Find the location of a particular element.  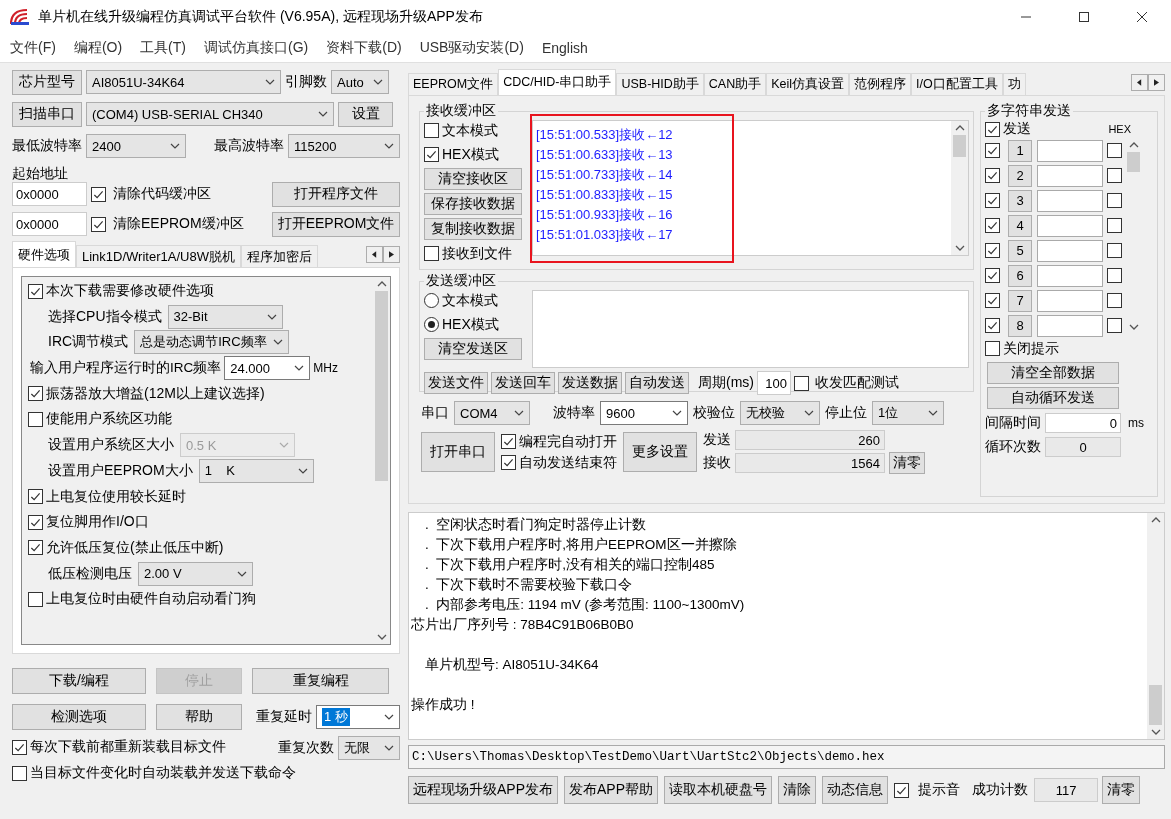

send-button: 发送回车 is located at coordinates (523, 383).